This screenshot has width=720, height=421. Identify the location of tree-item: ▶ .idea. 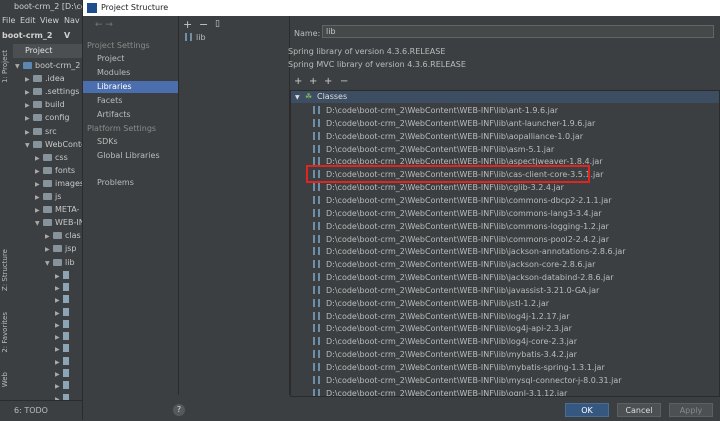
(45, 80).